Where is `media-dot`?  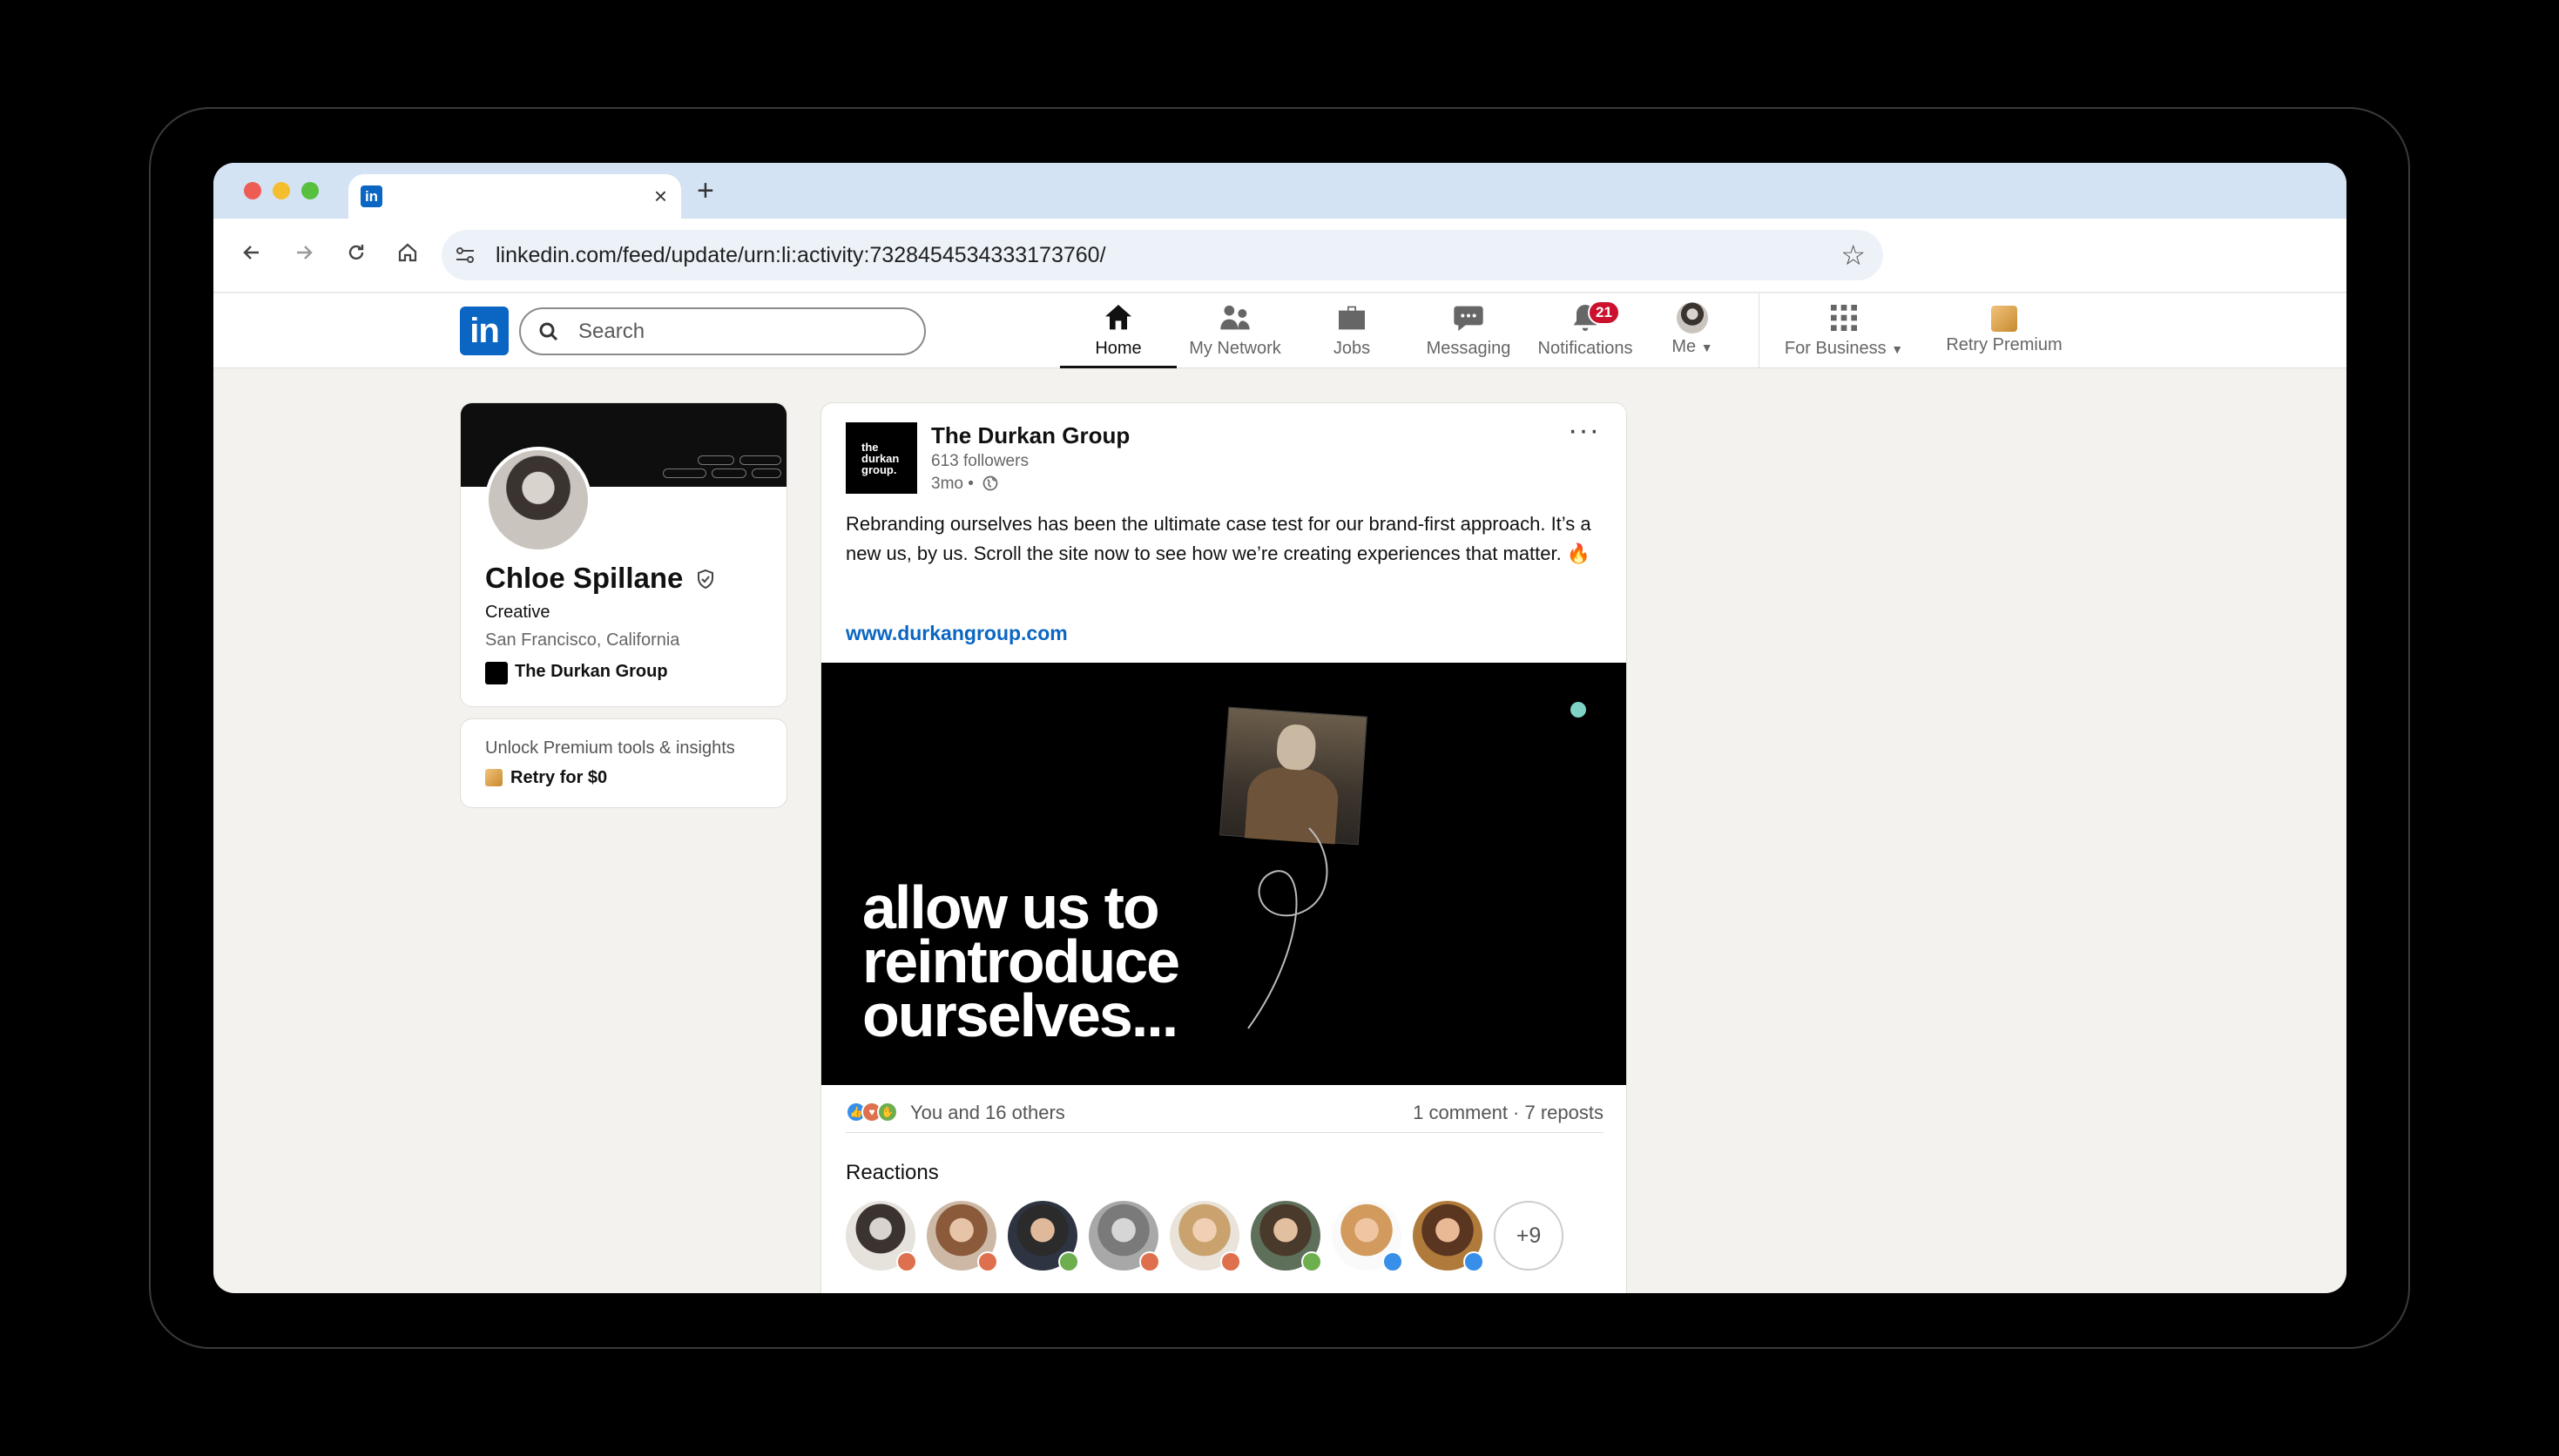 media-dot is located at coordinates (1578, 710).